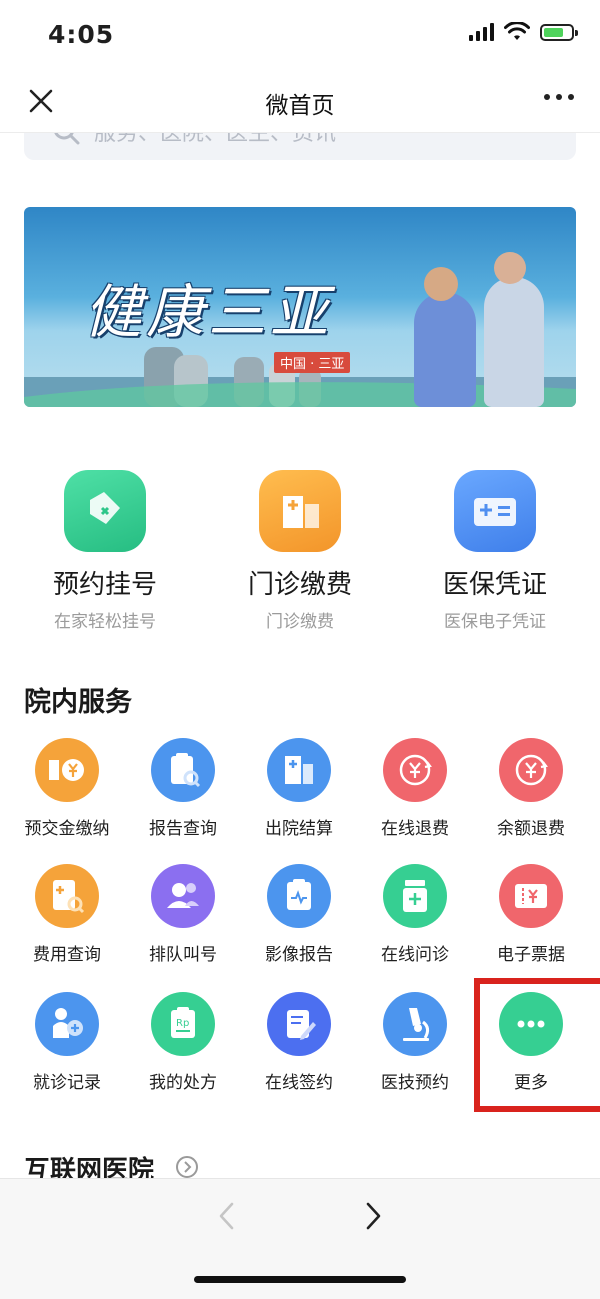 Image resolution: width=600 pixels, height=1299 pixels. I want to click on grid-label: 就诊记录, so click(67, 1083).